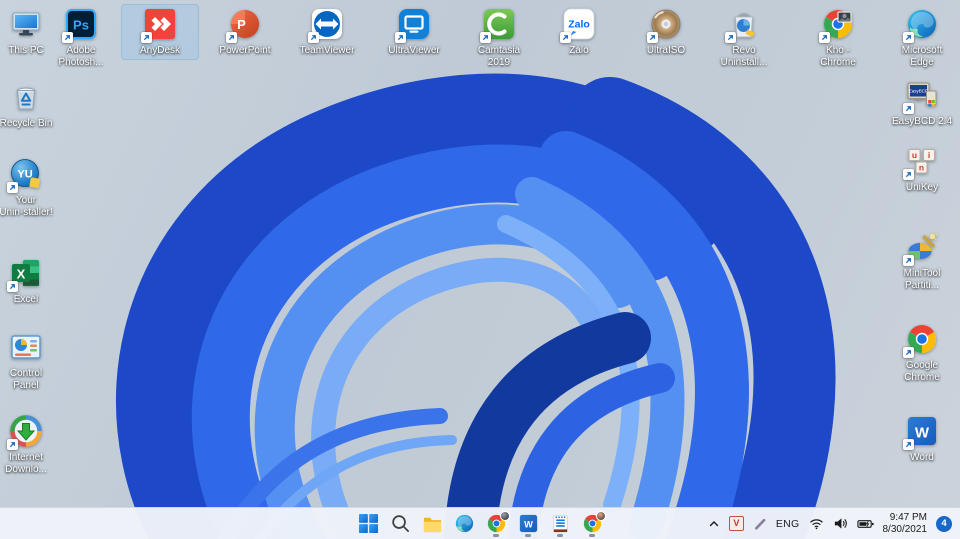 This screenshot has height=539, width=960. I want to click on word-icon: W, so click(921, 432).